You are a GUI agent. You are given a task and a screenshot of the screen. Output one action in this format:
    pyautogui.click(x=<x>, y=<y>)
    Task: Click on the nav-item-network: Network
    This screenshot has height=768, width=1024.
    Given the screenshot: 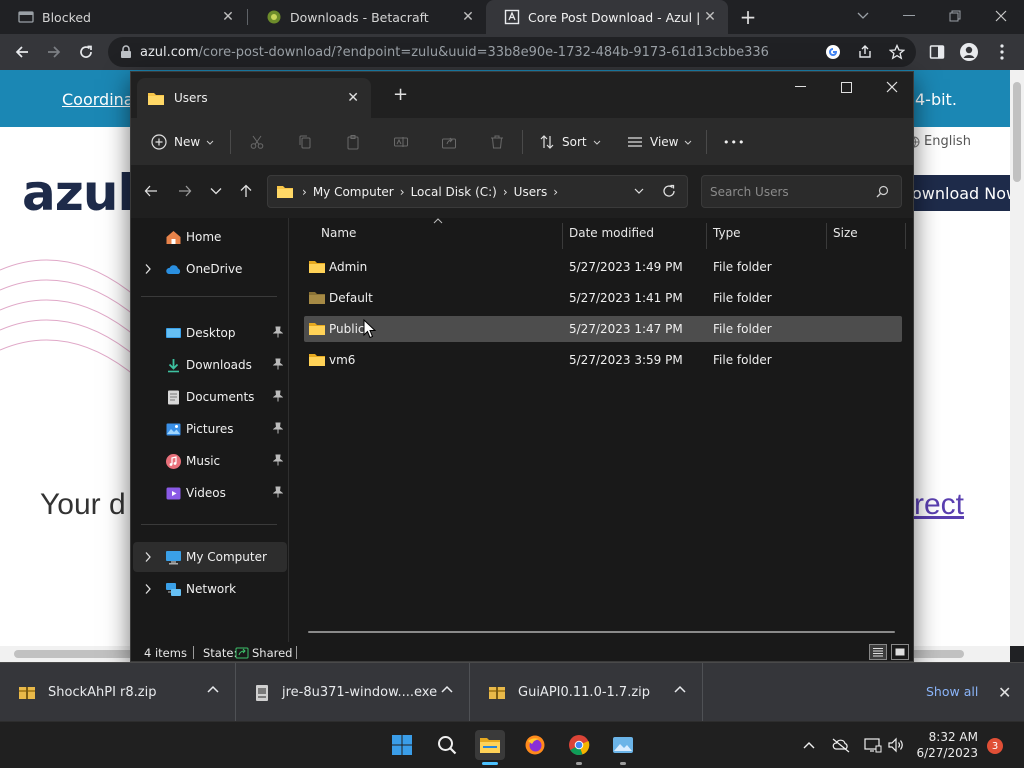 What is the action you would take?
    pyautogui.click(x=210, y=589)
    